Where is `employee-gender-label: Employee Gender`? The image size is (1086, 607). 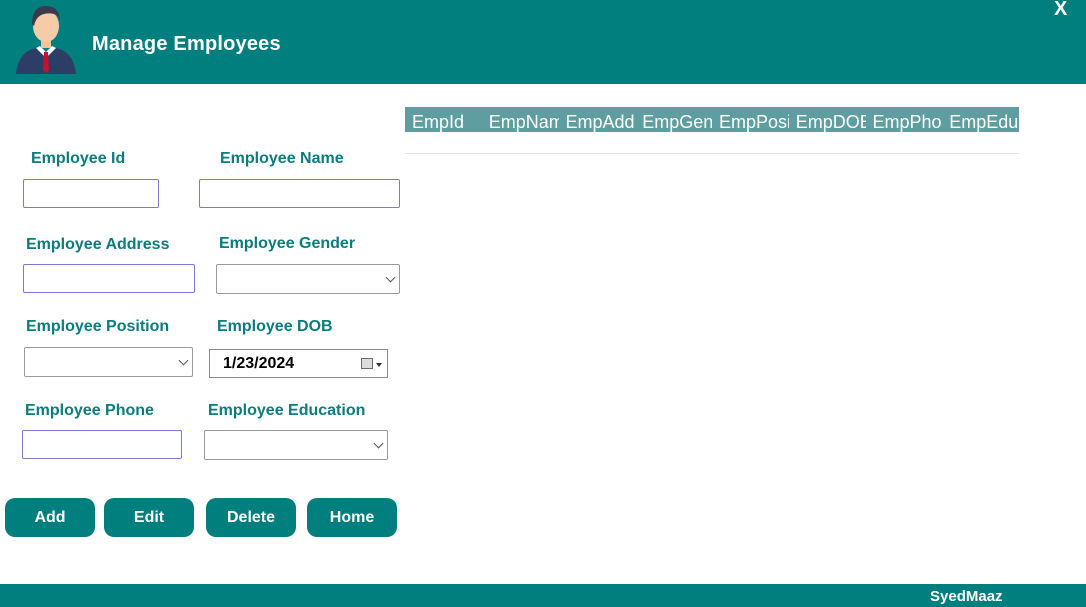
employee-gender-label: Employee Gender is located at coordinates (287, 243).